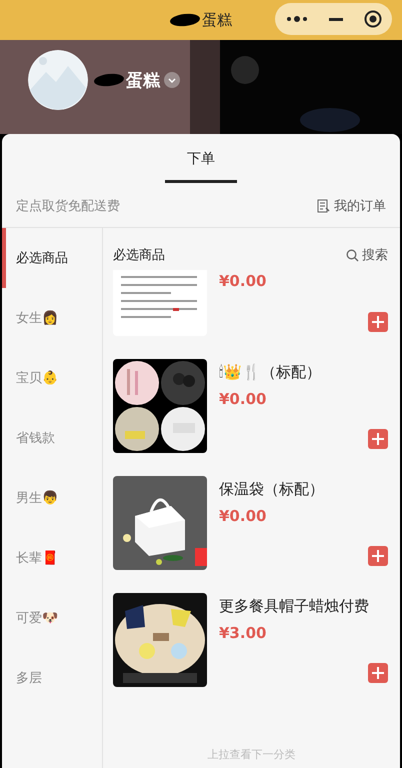 This screenshot has width=402, height=768. What do you see at coordinates (243, 633) in the screenshot?
I see `product-price: ¥3.00` at bounding box center [243, 633].